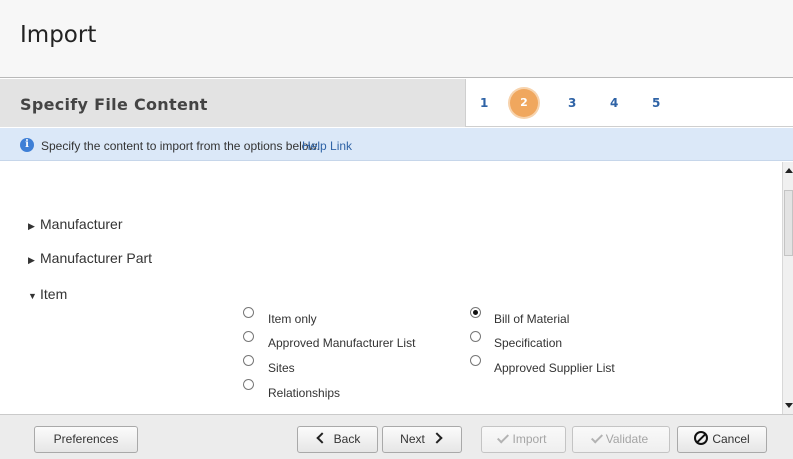 This screenshot has width=793, height=459. What do you see at coordinates (292, 319) in the screenshot?
I see `option-label-item-only: Item only` at bounding box center [292, 319].